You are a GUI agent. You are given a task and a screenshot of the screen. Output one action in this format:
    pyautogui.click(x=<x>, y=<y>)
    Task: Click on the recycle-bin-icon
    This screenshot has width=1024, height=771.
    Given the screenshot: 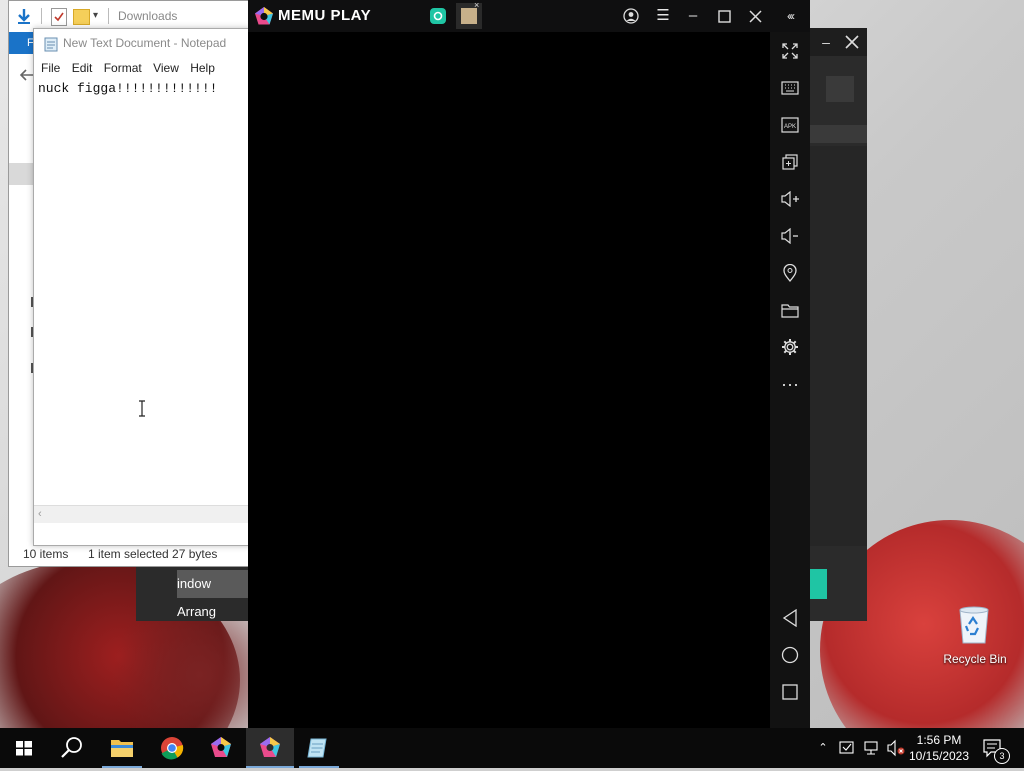 What is the action you would take?
    pyautogui.click(x=974, y=624)
    